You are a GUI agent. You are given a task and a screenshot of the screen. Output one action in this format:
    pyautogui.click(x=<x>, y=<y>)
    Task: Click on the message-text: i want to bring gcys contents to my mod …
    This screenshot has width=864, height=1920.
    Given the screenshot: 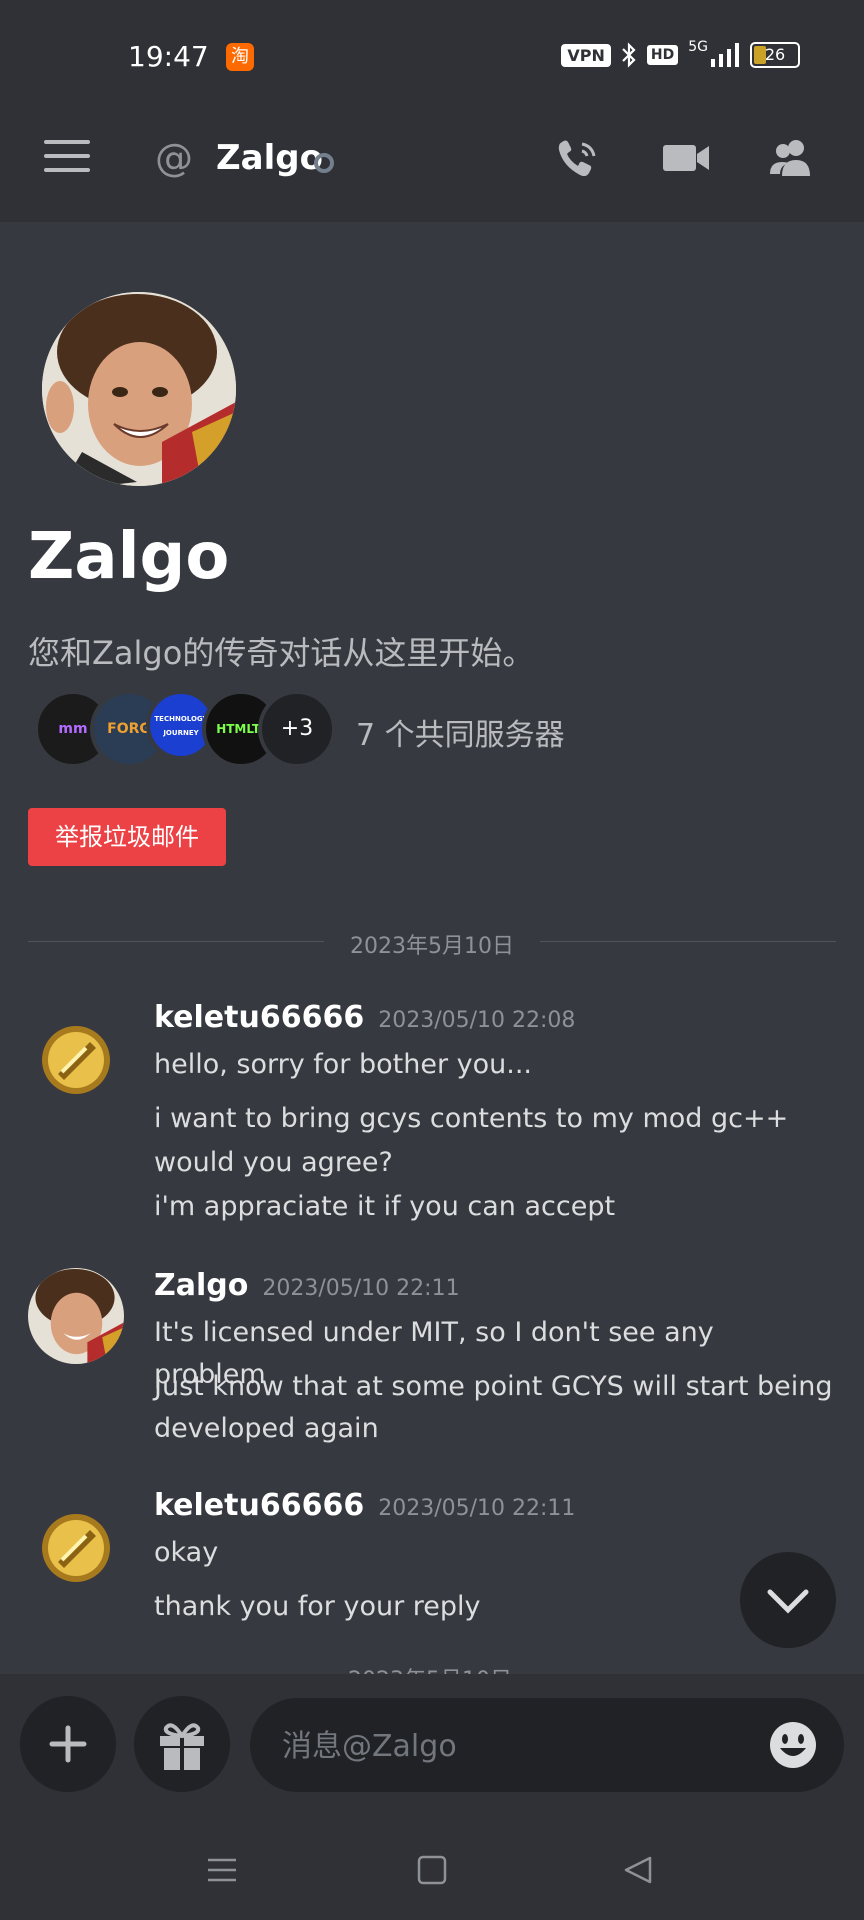 What is the action you would take?
    pyautogui.click(x=471, y=1118)
    